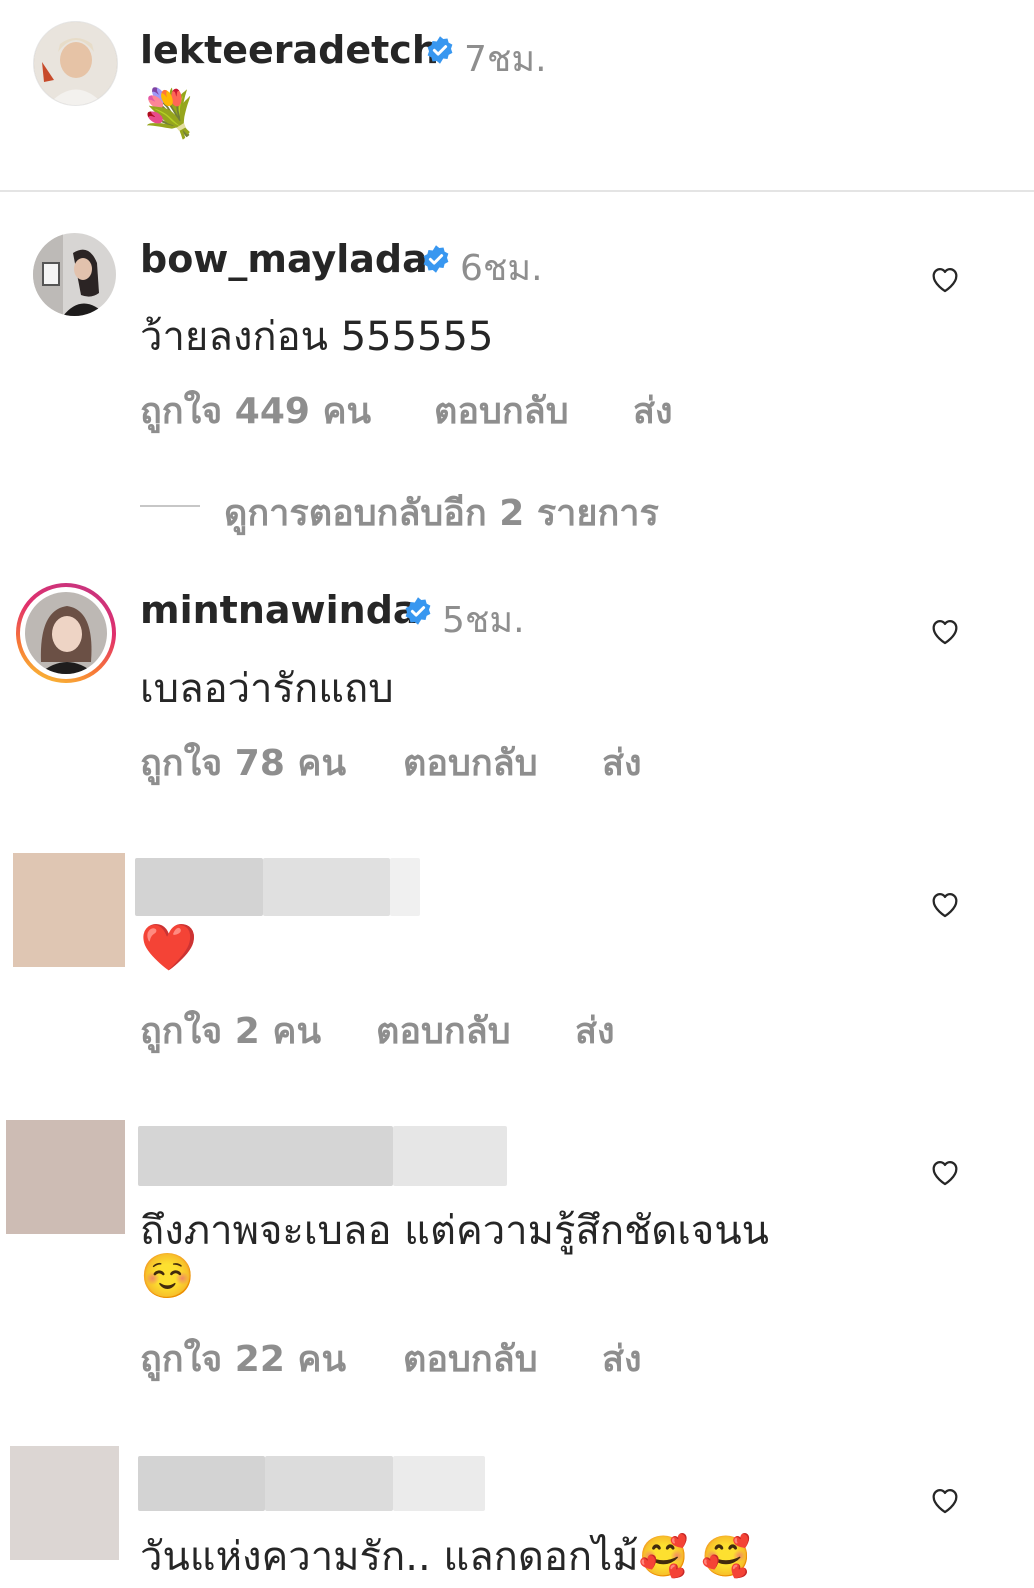  I want to click on likes-count: ถูกใจ 2 คน, so click(230, 1030).